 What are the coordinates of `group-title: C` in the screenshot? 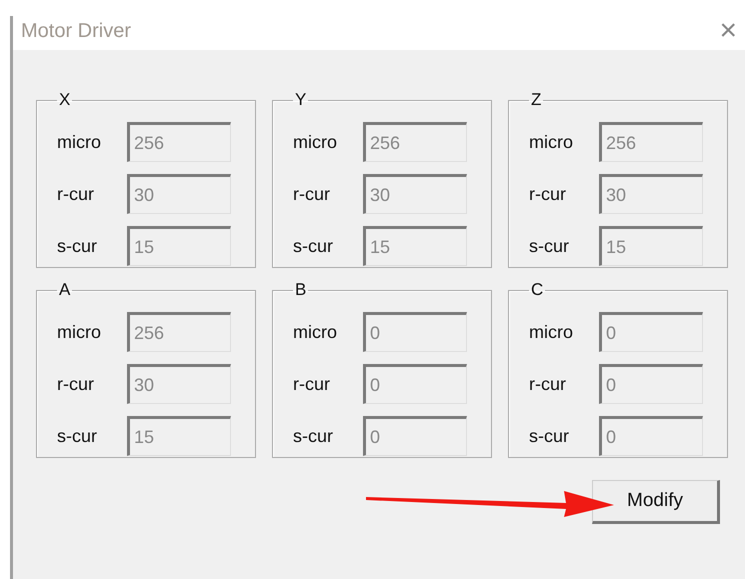 It's located at (537, 290).